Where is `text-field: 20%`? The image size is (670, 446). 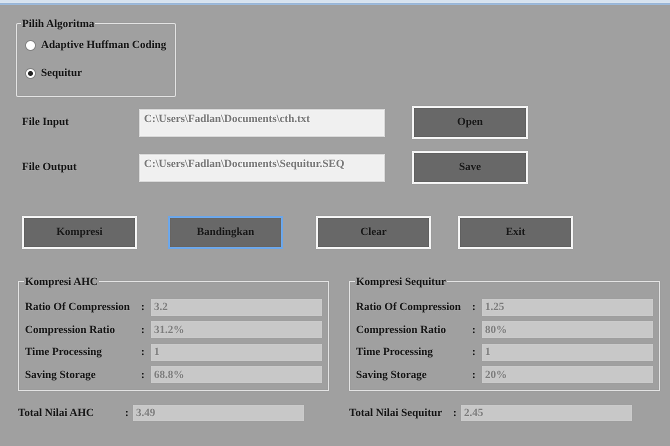
text-field: 20% is located at coordinates (567, 375).